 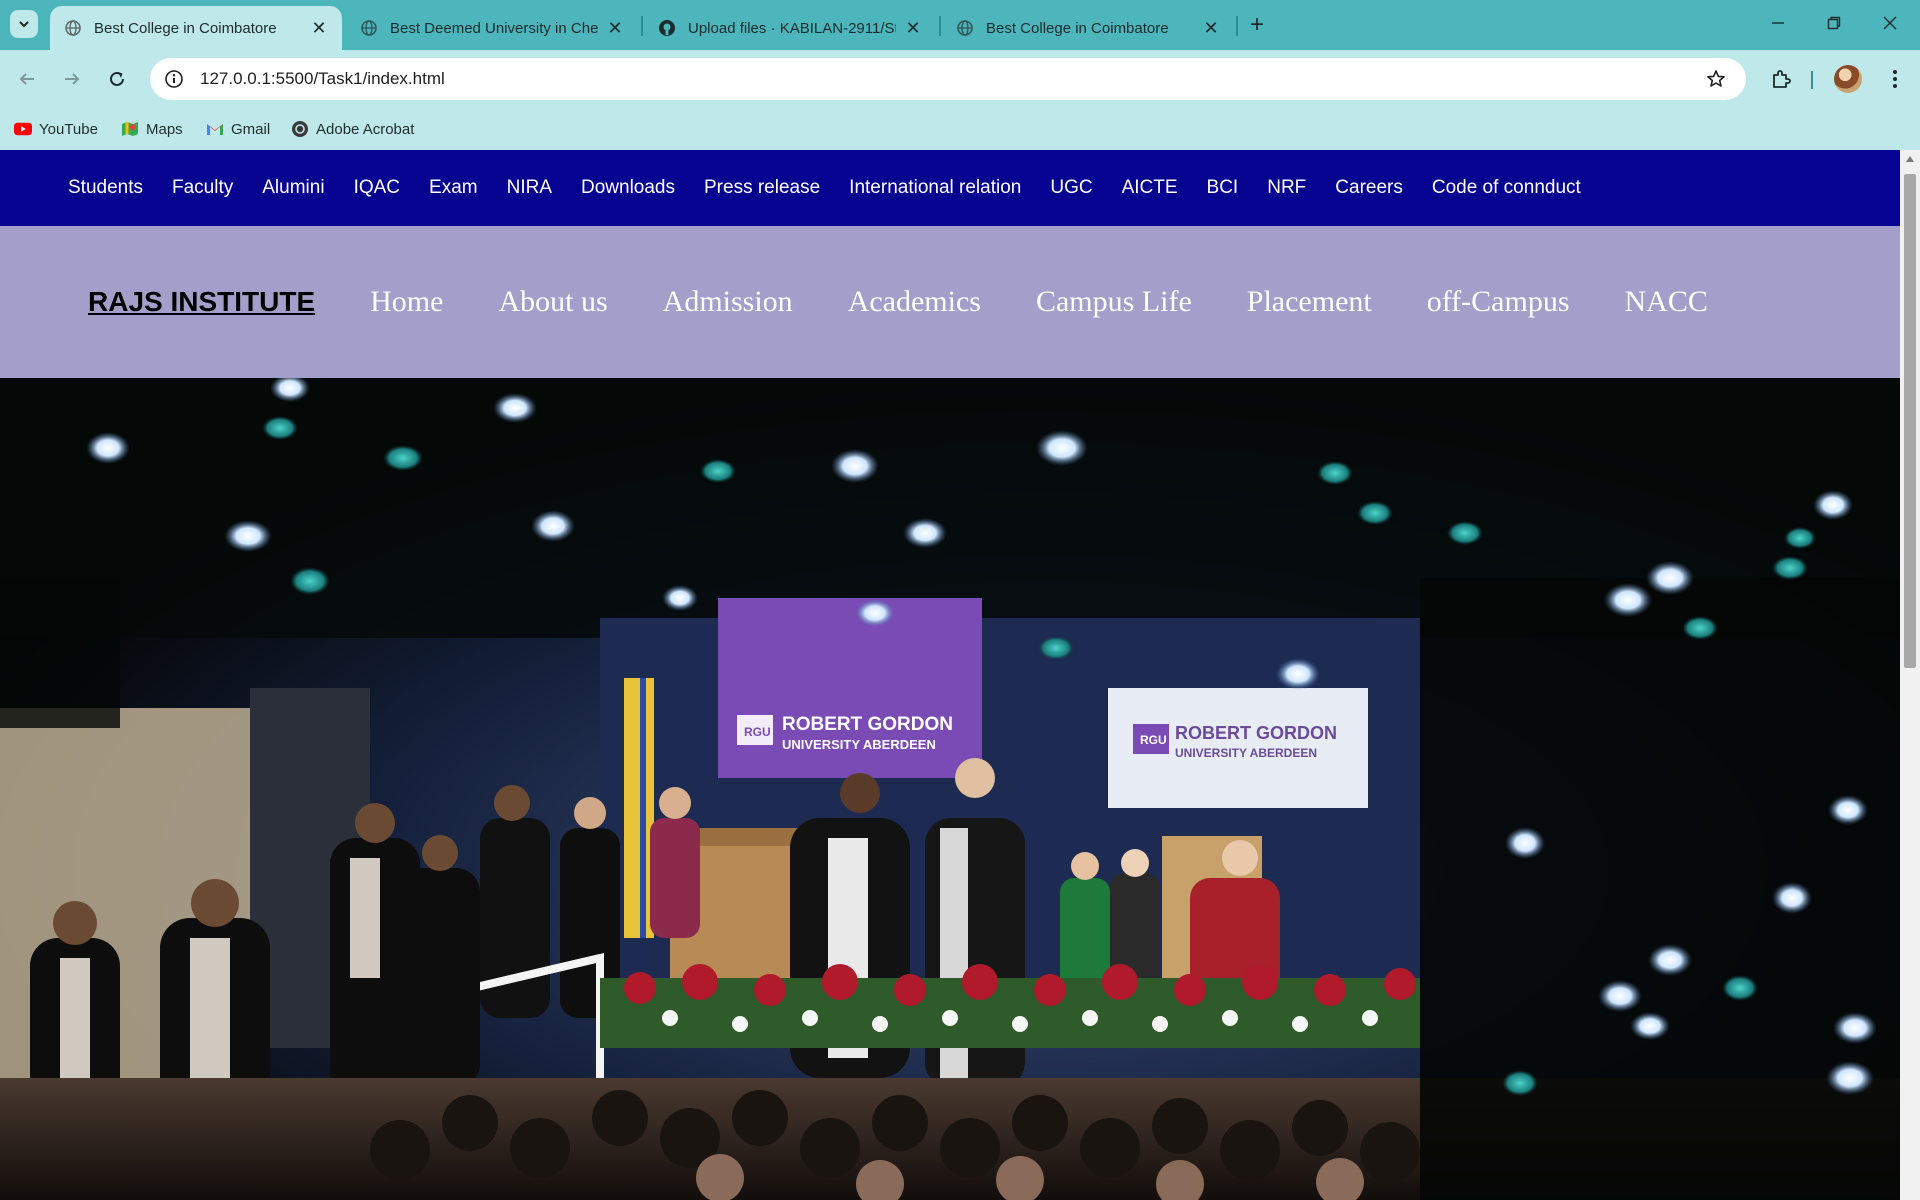 What do you see at coordinates (1910, 159) in the screenshot?
I see `scroll-up-arrow-icon` at bounding box center [1910, 159].